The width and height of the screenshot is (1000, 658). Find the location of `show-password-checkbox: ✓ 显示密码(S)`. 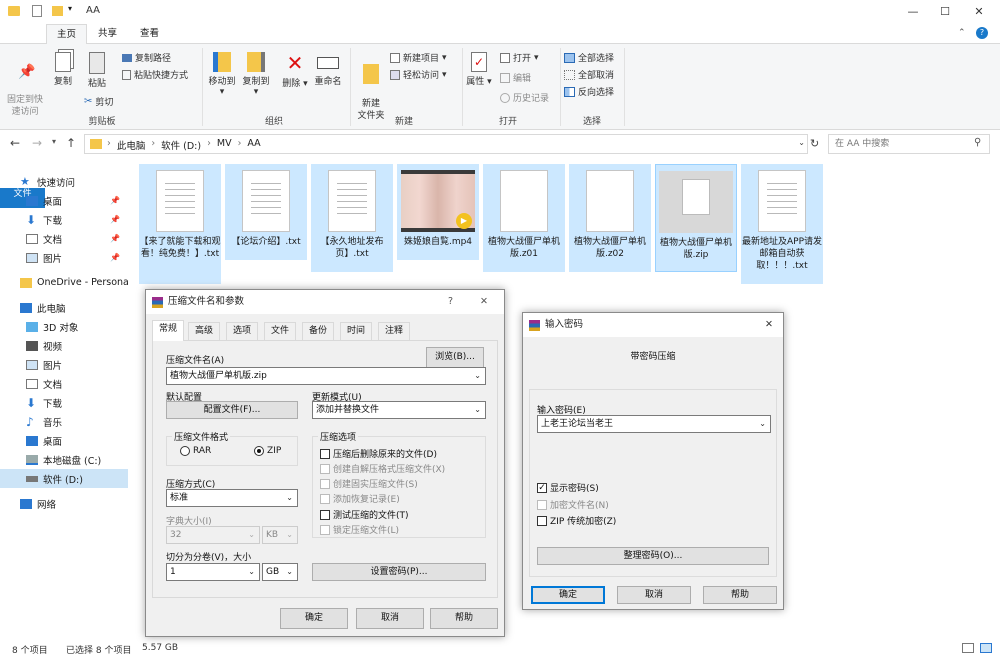

show-password-checkbox: ✓ 显示密码(S) is located at coordinates (568, 487).